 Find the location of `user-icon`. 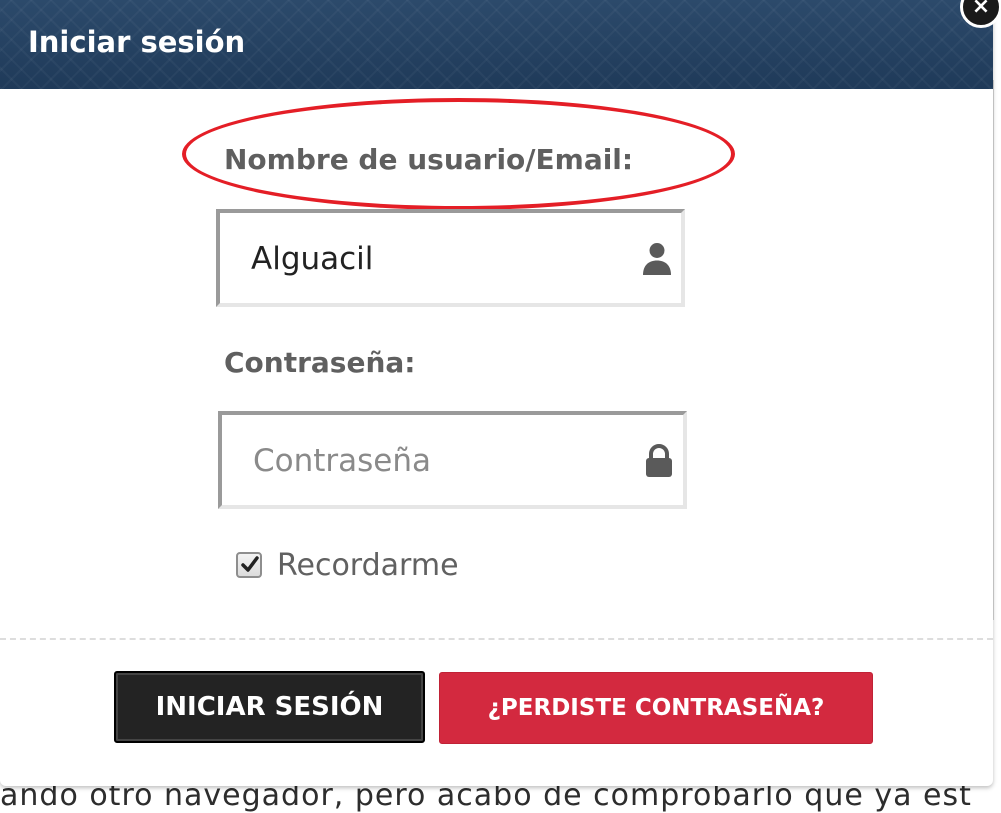

user-icon is located at coordinates (657, 259).